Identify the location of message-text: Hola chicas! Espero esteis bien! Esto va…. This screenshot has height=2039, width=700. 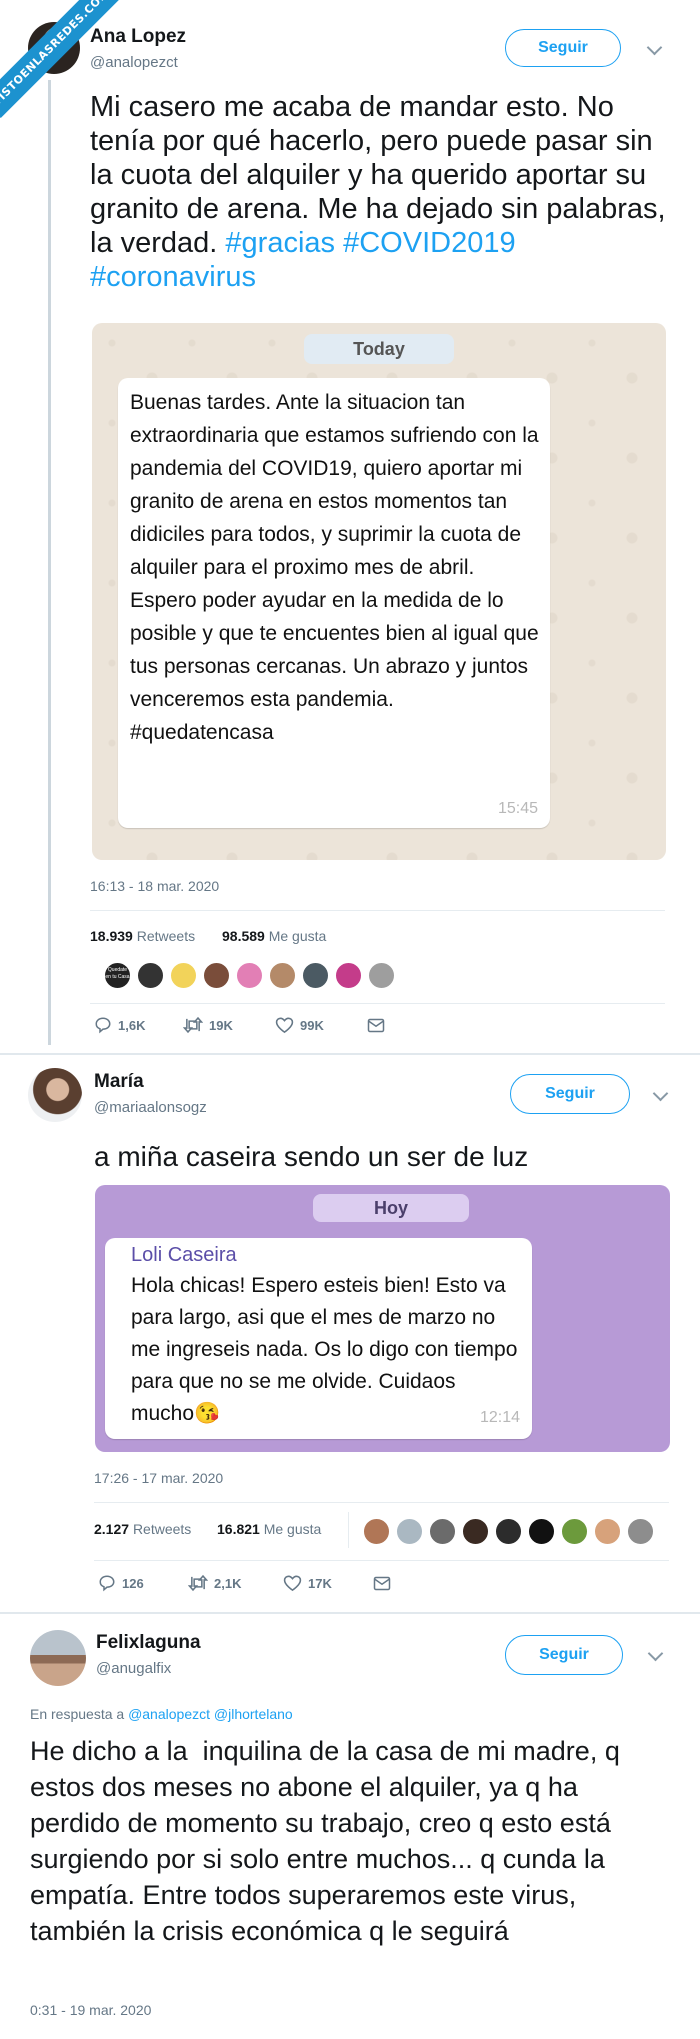
(324, 1349).